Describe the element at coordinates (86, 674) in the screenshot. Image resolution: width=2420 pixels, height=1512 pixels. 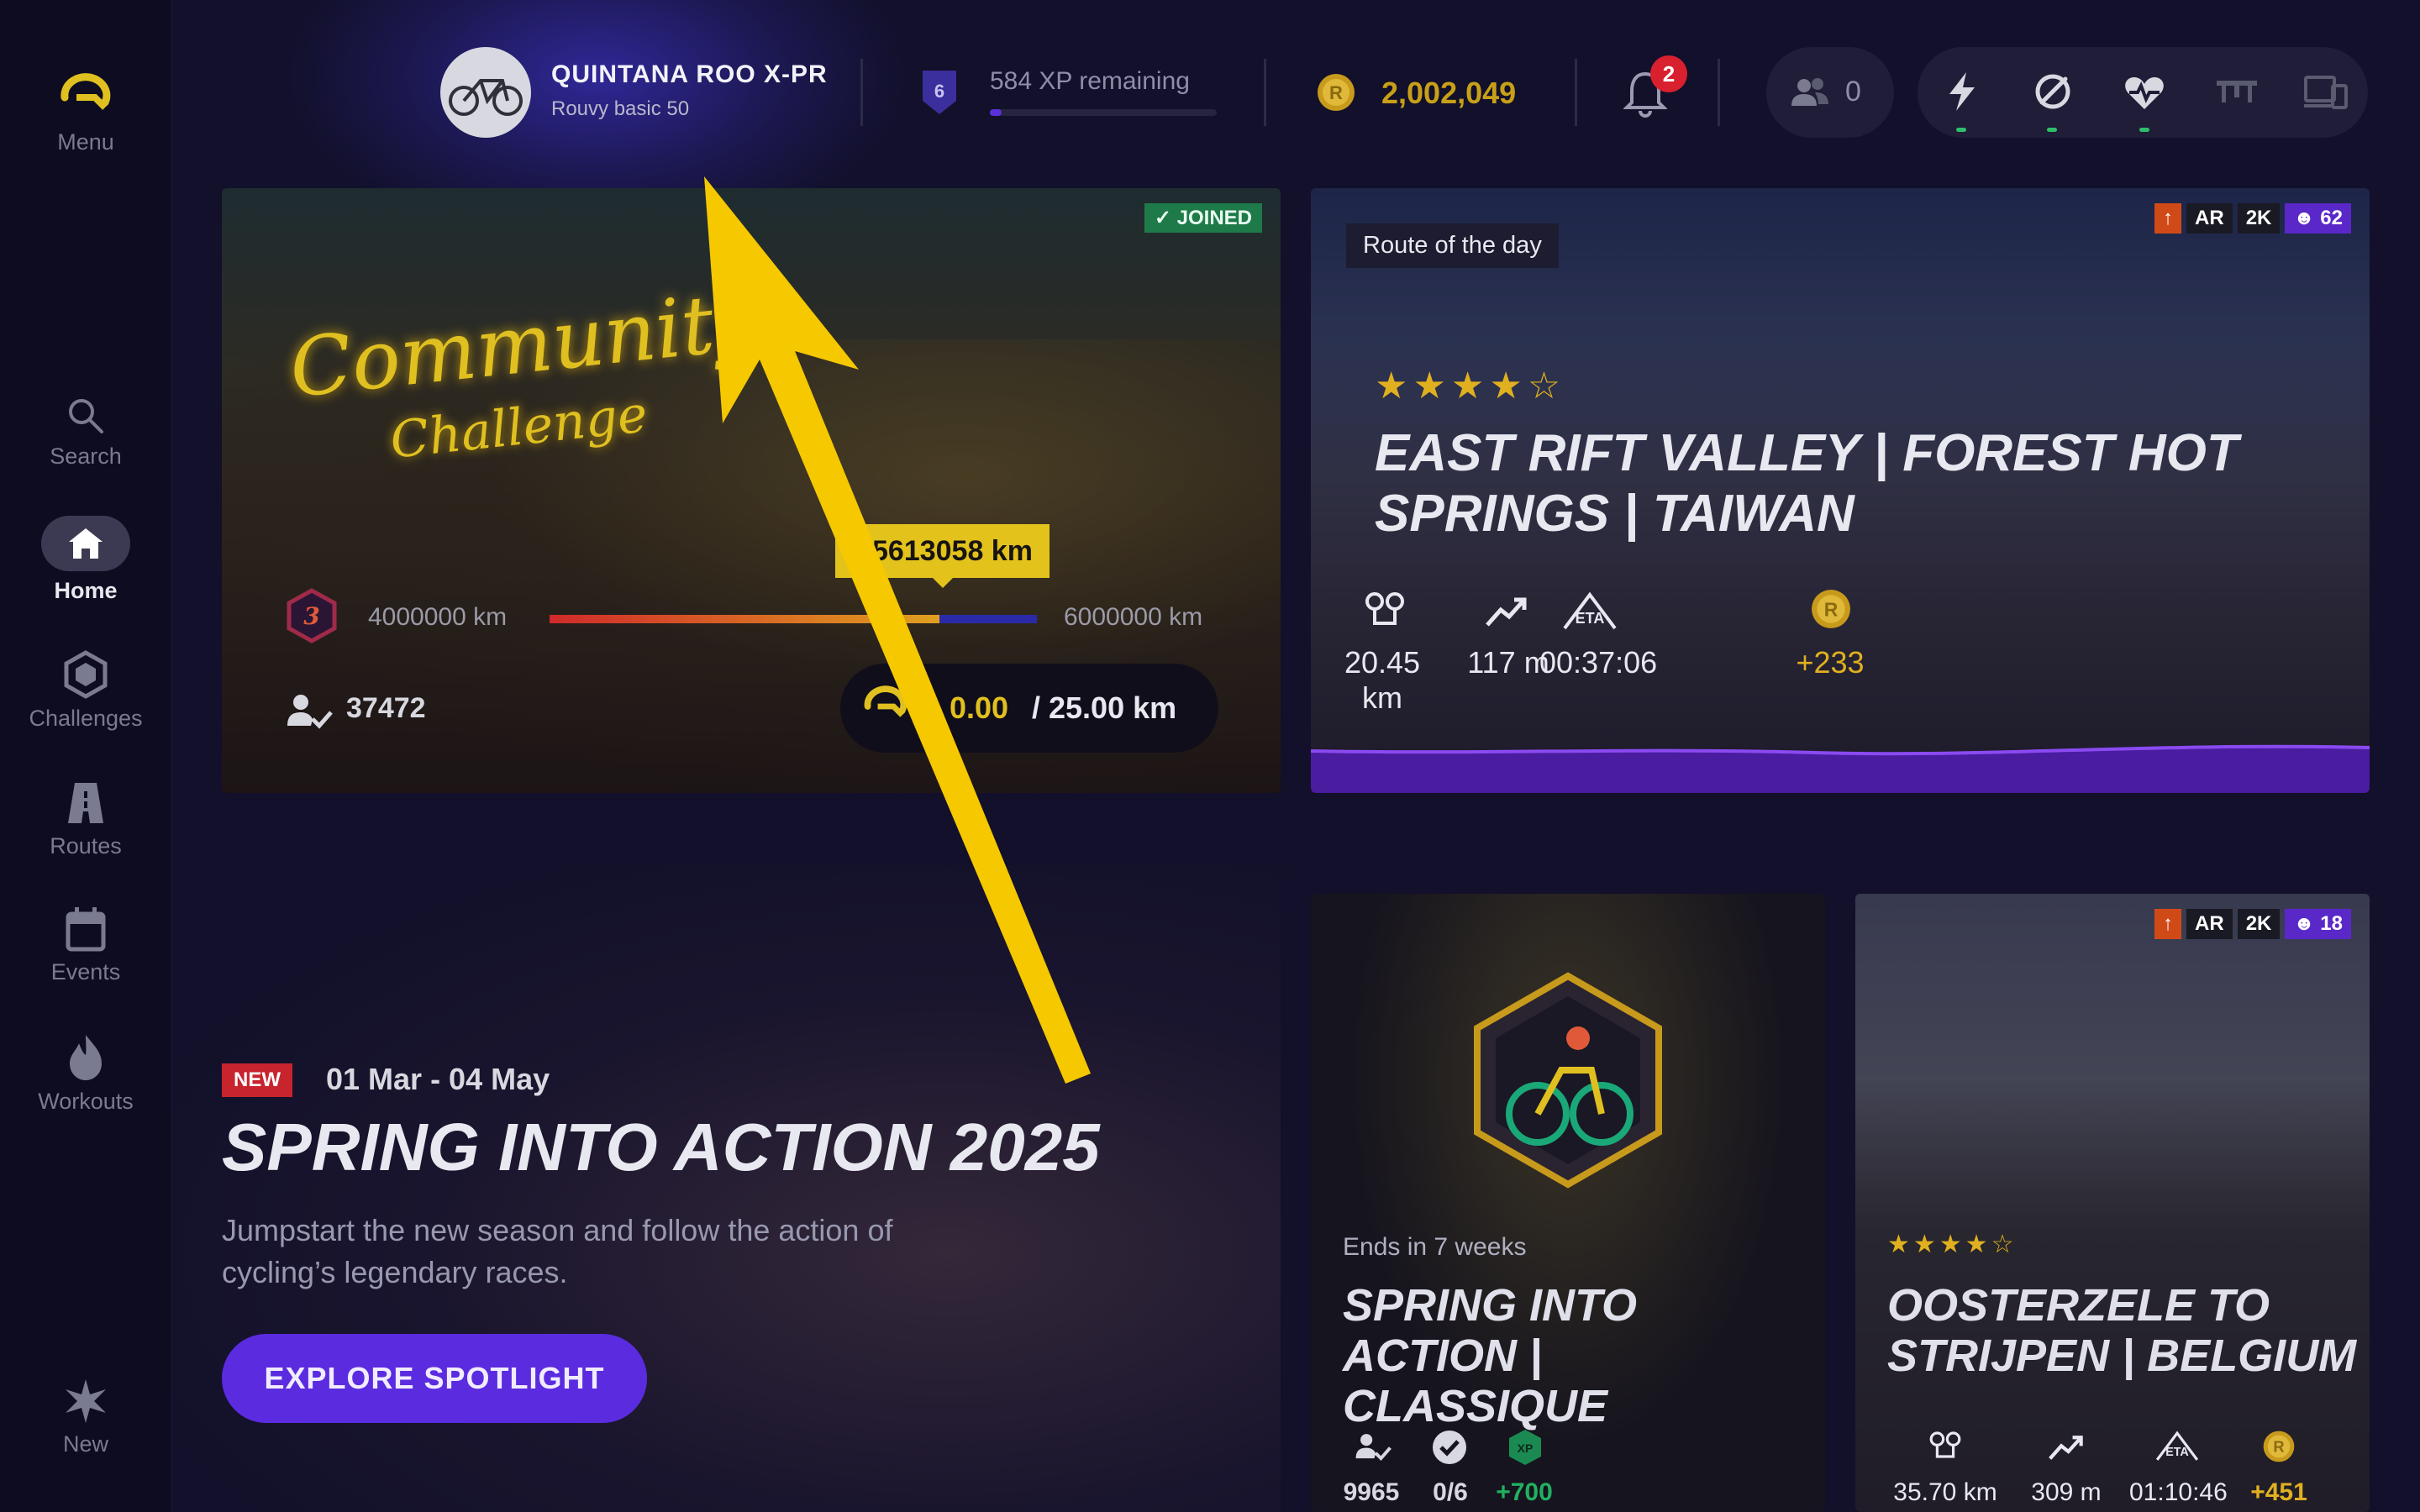
I see `hexagon-icon` at that location.